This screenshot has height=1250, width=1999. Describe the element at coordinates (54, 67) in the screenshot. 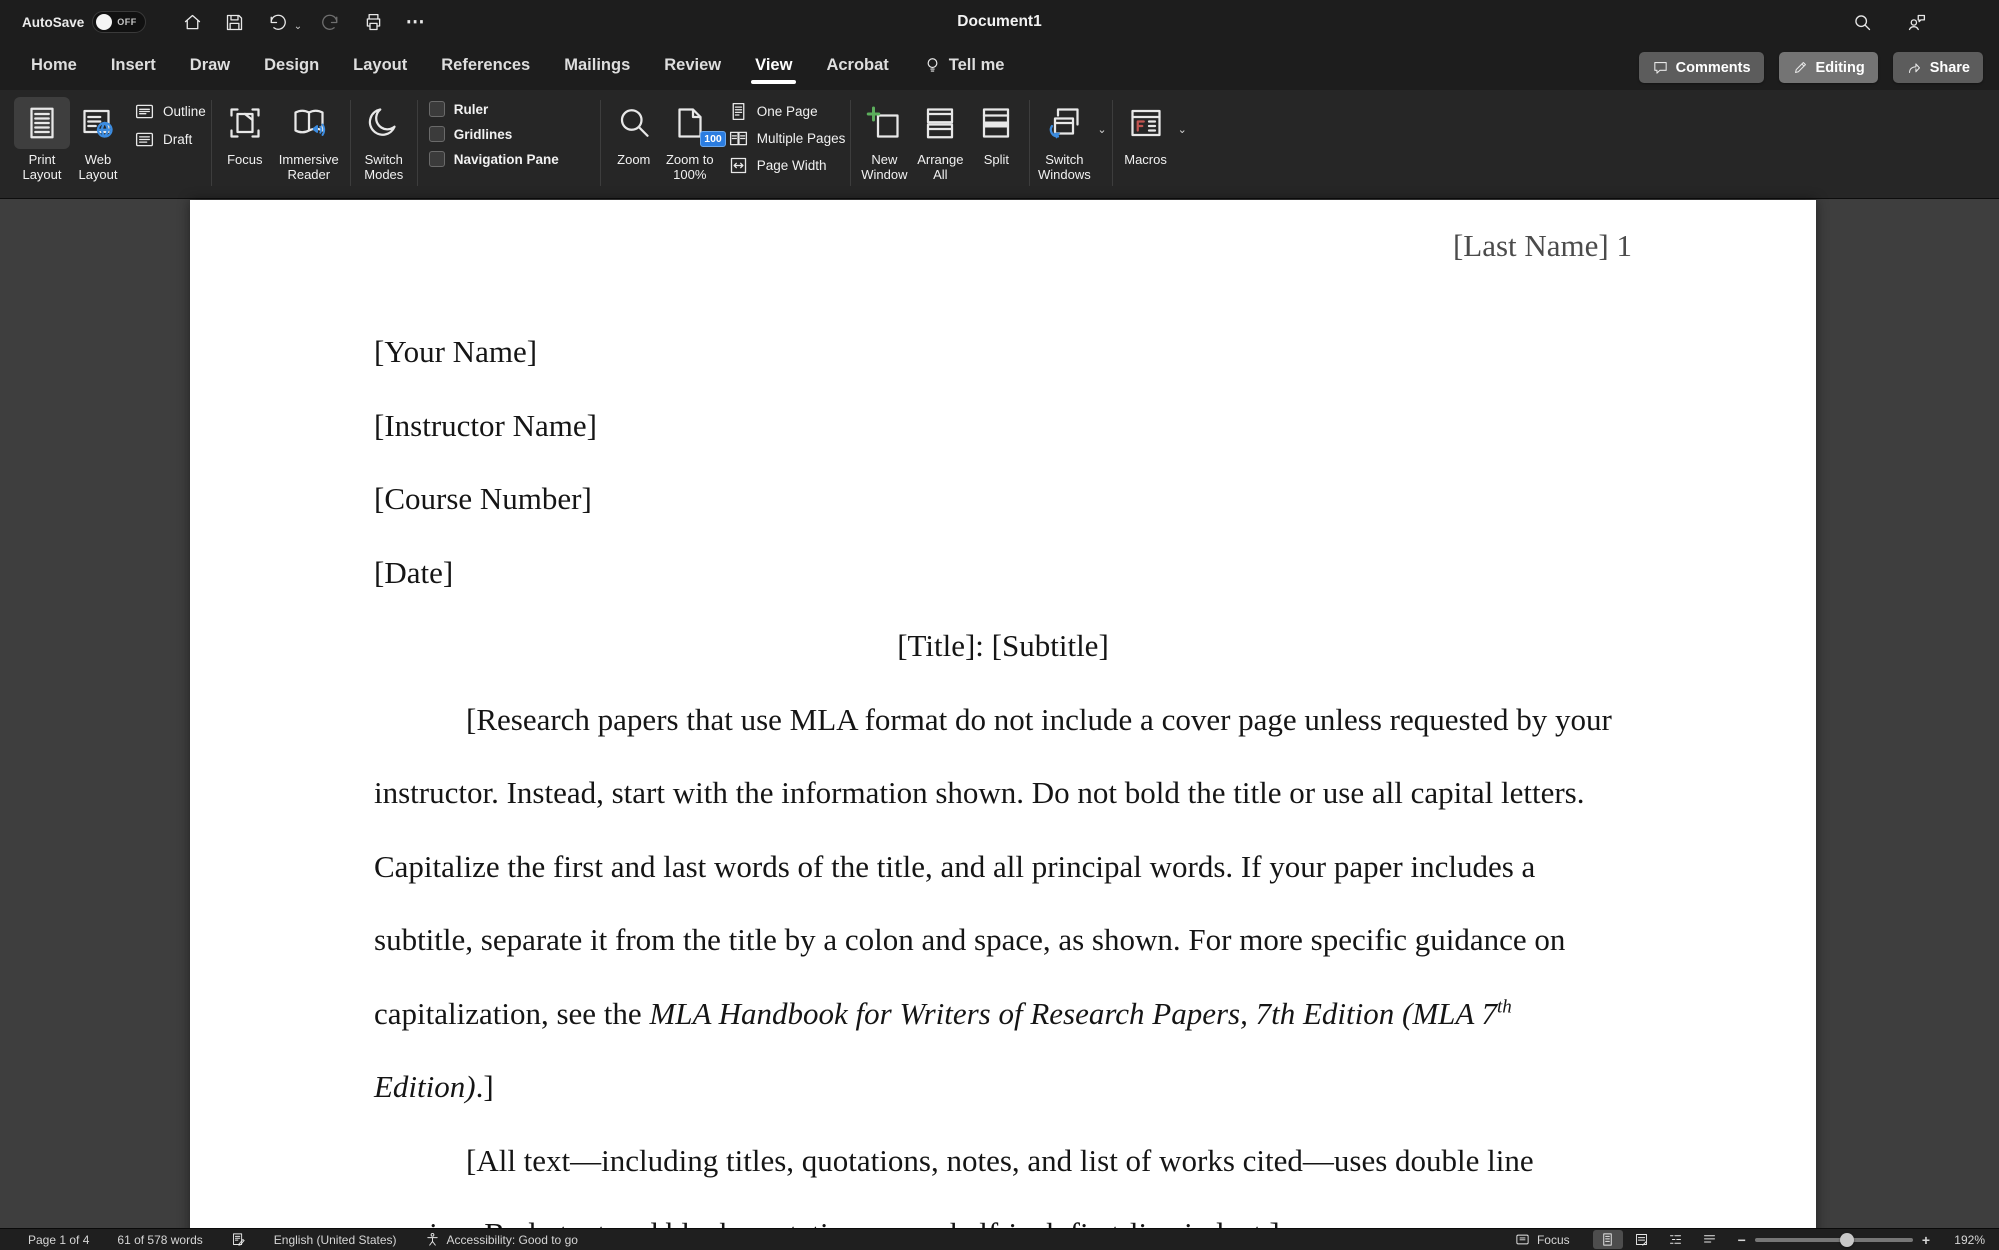

I see `tab-home: Home` at that location.